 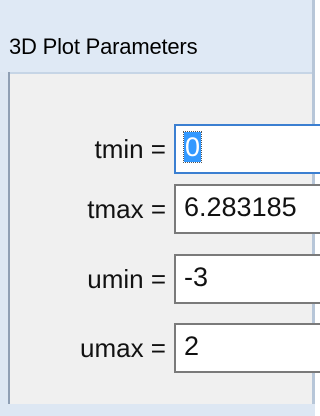 I want to click on umin-label: umin =, so click(x=126, y=279).